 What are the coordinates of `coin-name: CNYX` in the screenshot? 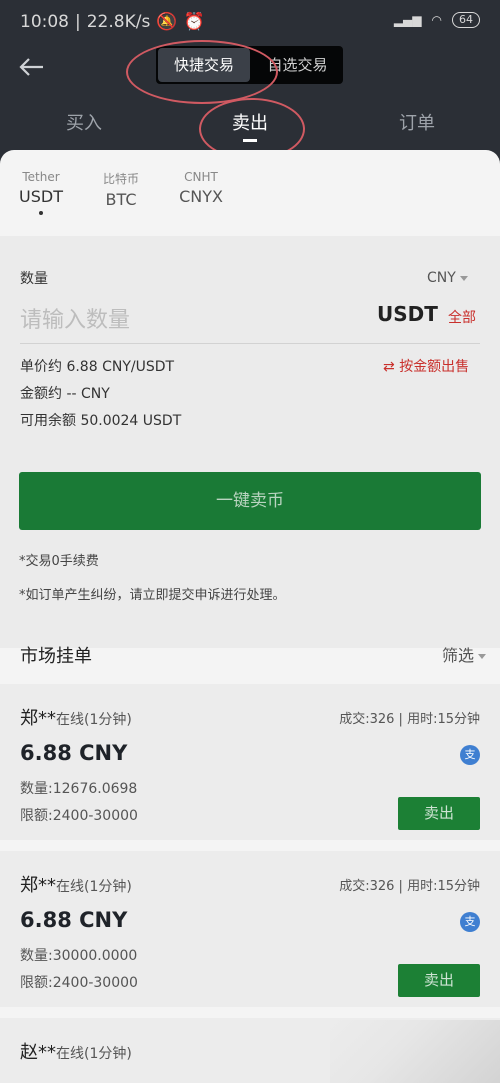 It's located at (201, 196).